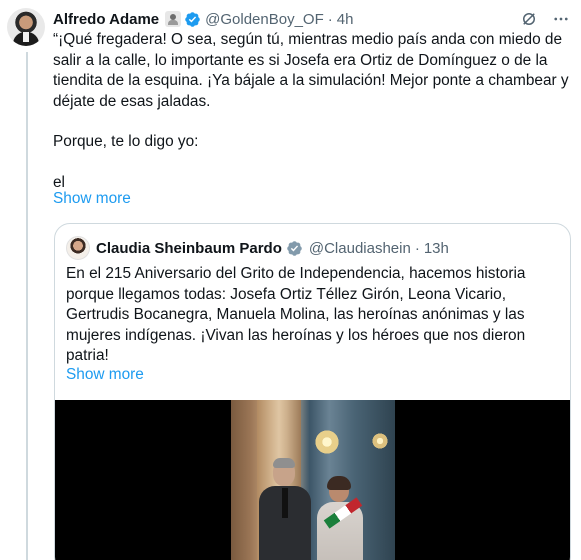 The height and width of the screenshot is (560, 581). I want to click on author-avatar, so click(26, 27).